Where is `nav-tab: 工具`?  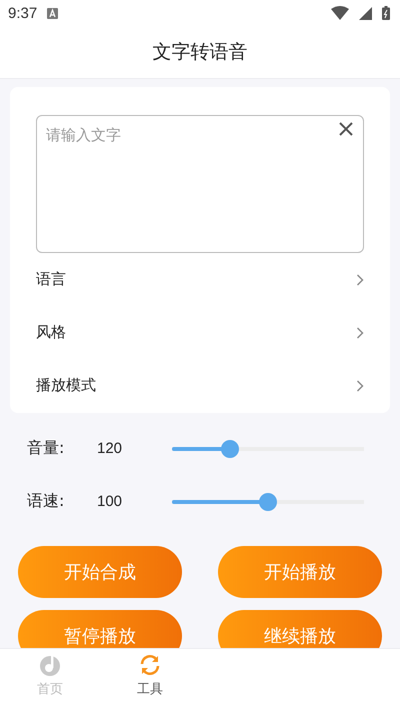
nav-tab: 工具 is located at coordinates (150, 675).